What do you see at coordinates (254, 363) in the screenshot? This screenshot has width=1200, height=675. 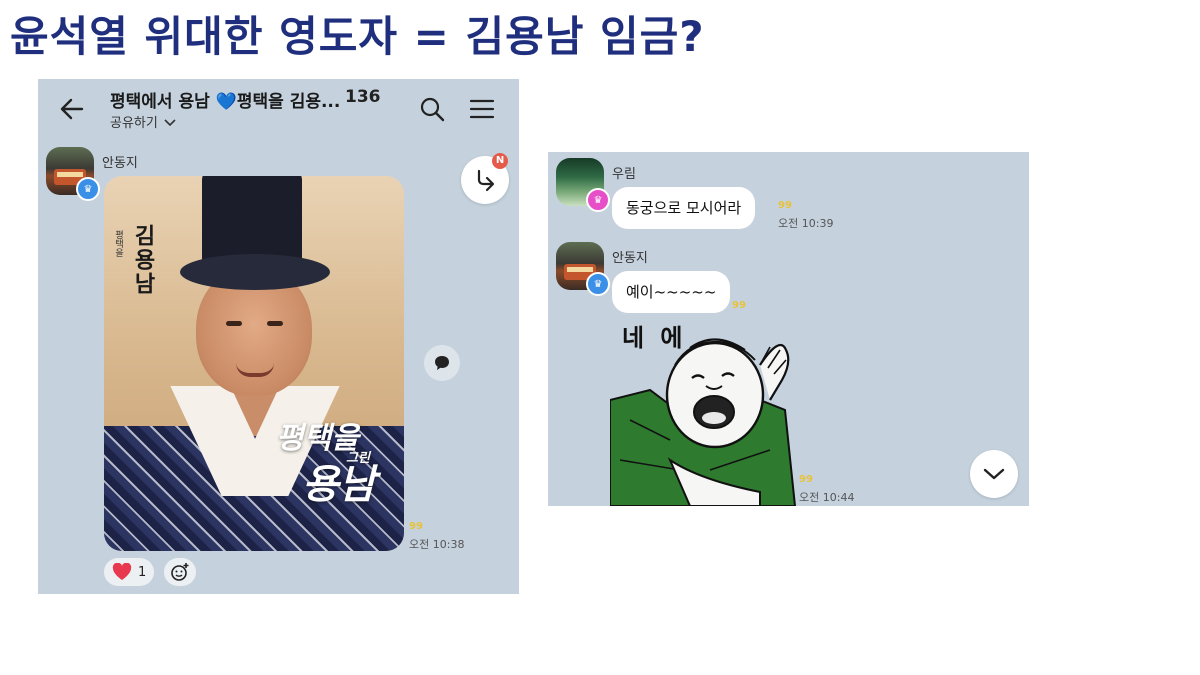 I see `poster-image: 평택을 김용남 평택을 그린 용남` at bounding box center [254, 363].